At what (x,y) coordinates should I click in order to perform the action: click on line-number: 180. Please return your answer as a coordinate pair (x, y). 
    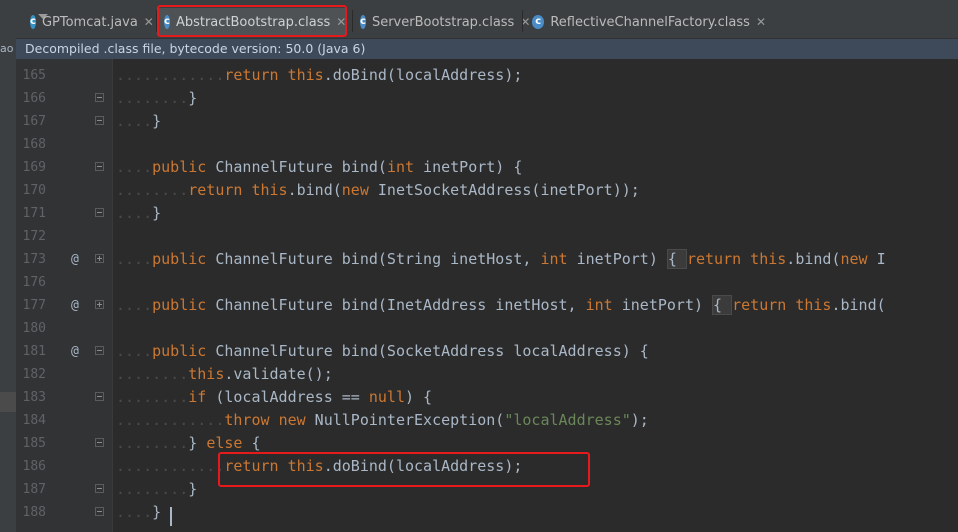
    Looking at the image, I should click on (34, 328).